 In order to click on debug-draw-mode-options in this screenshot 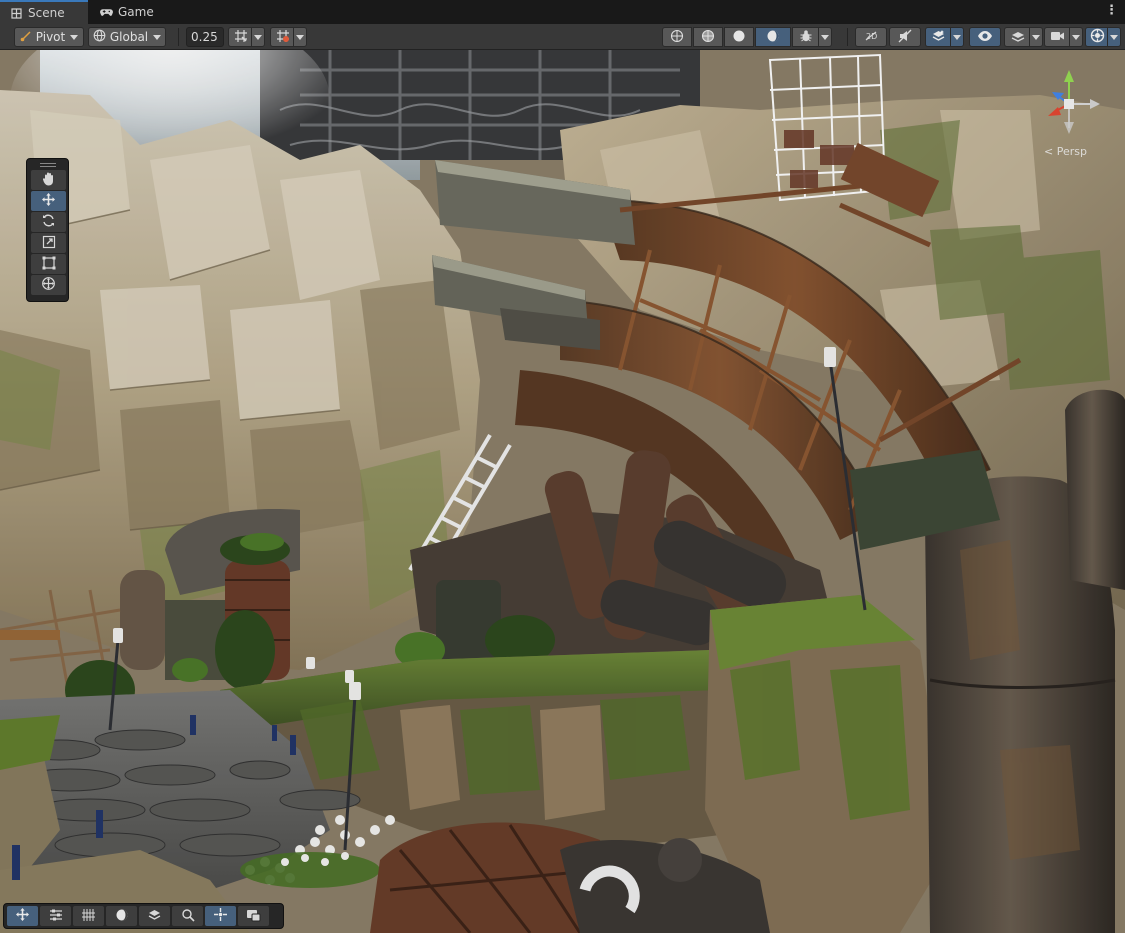, I will do `click(825, 37)`.